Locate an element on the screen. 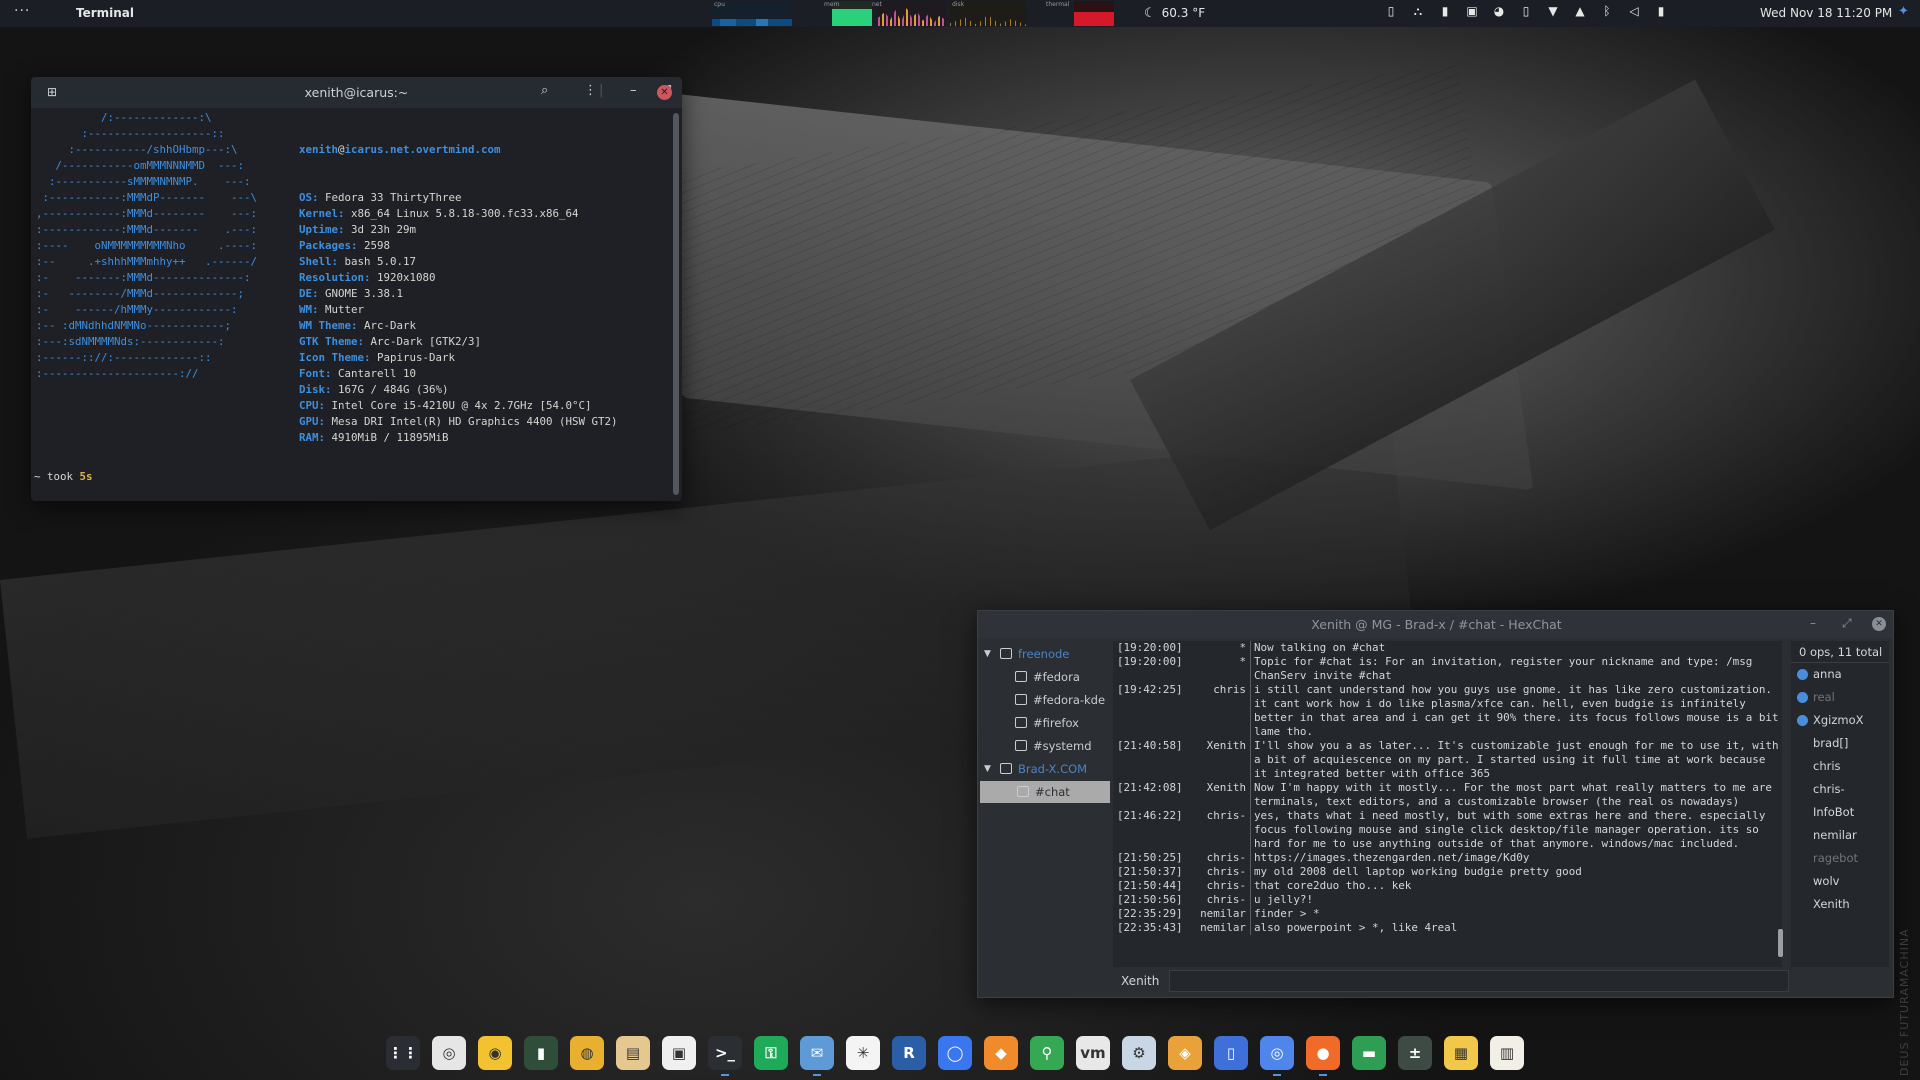  memory-monitor: mem is located at coordinates (848, 13).